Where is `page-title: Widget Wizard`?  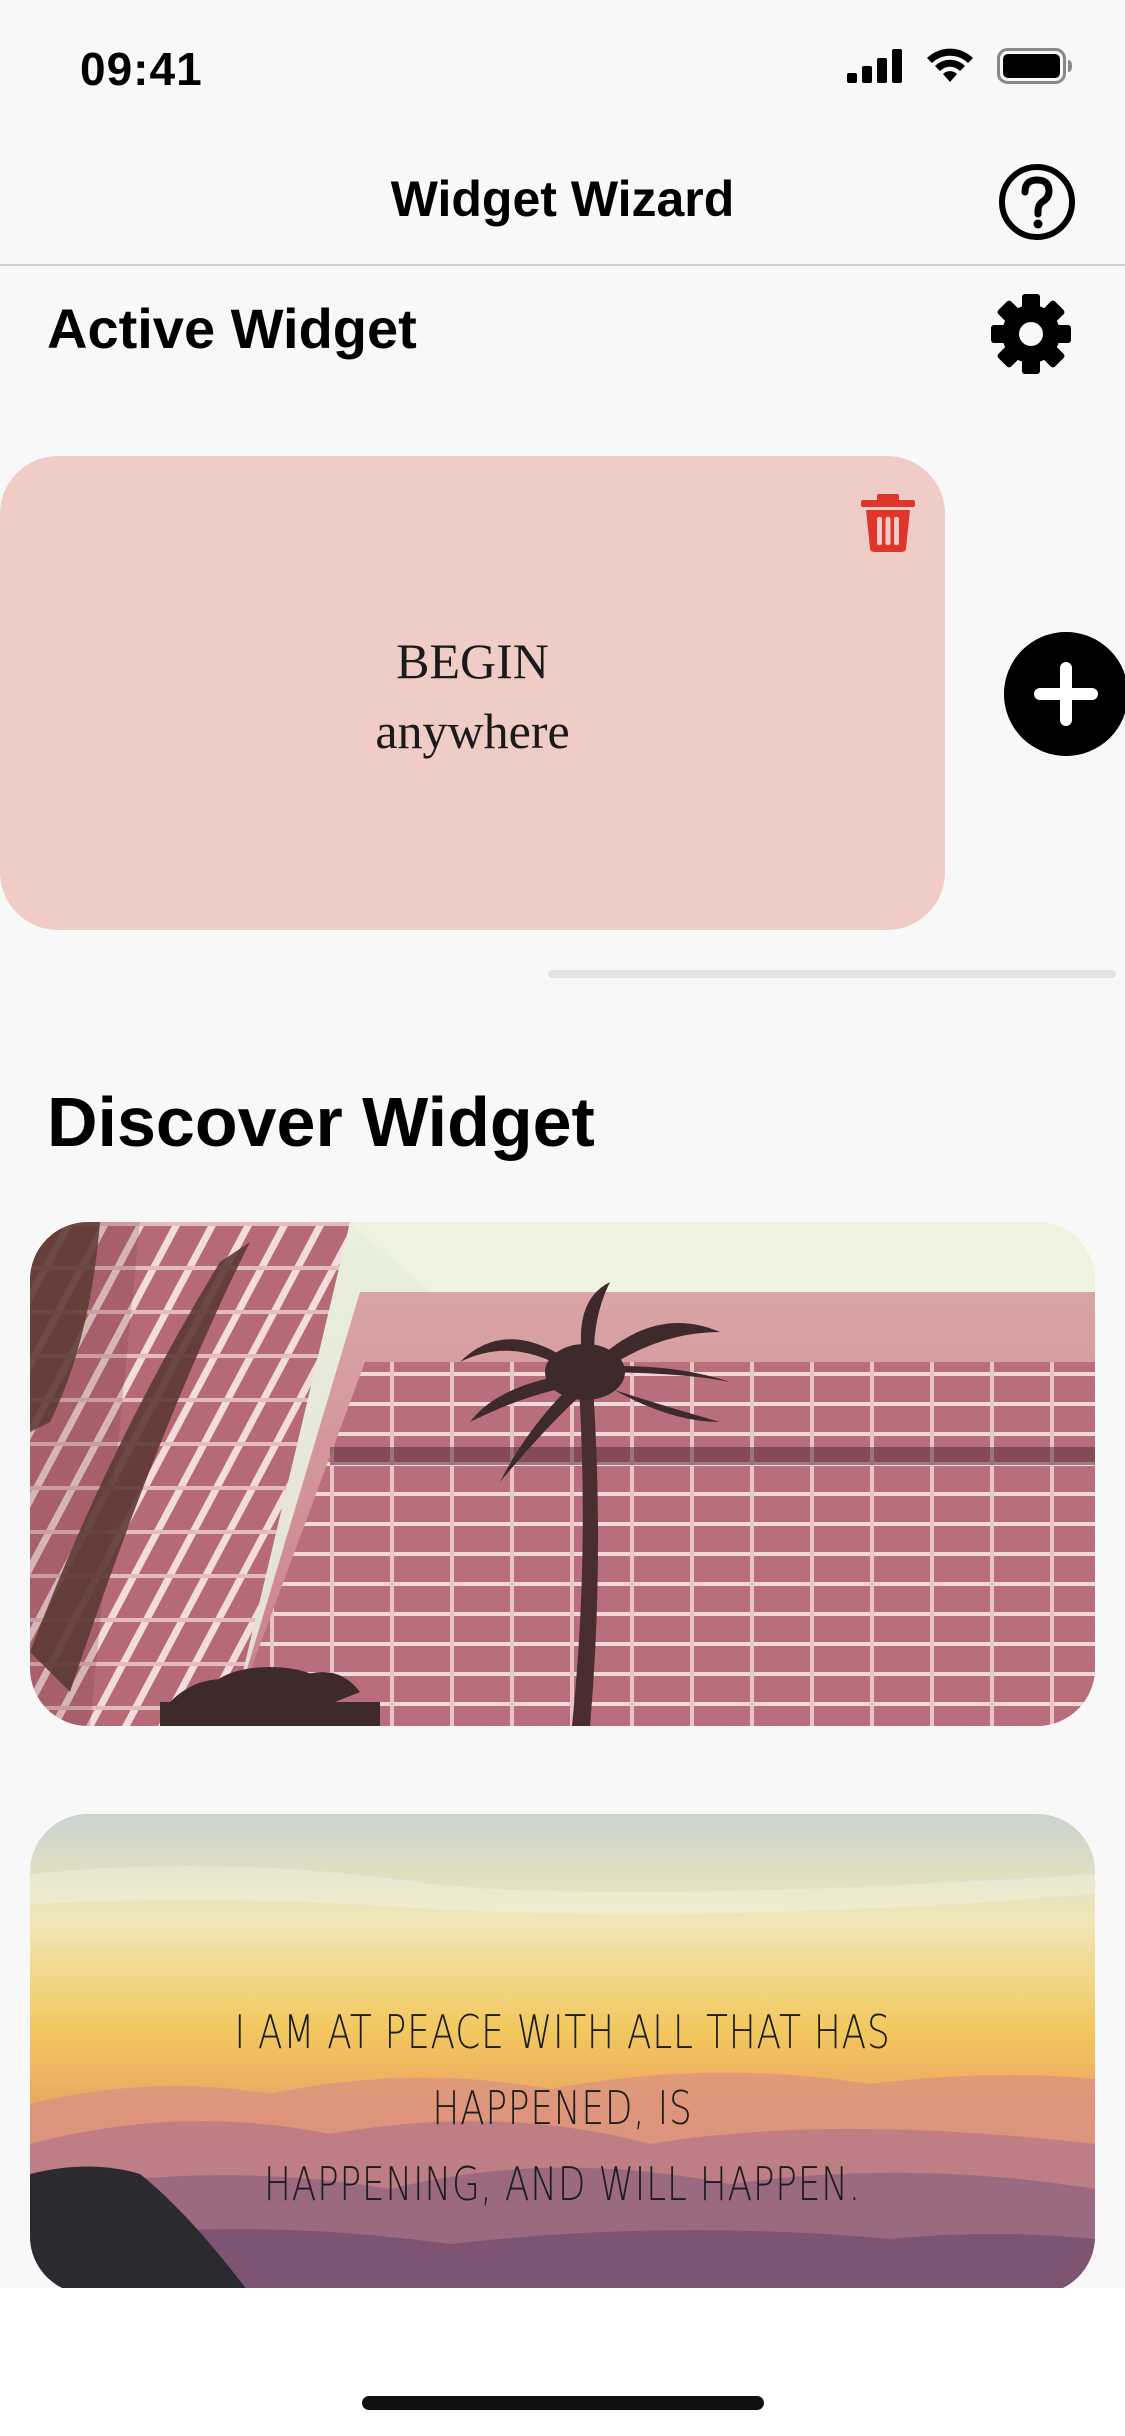
page-title: Widget Wizard is located at coordinates (562, 199).